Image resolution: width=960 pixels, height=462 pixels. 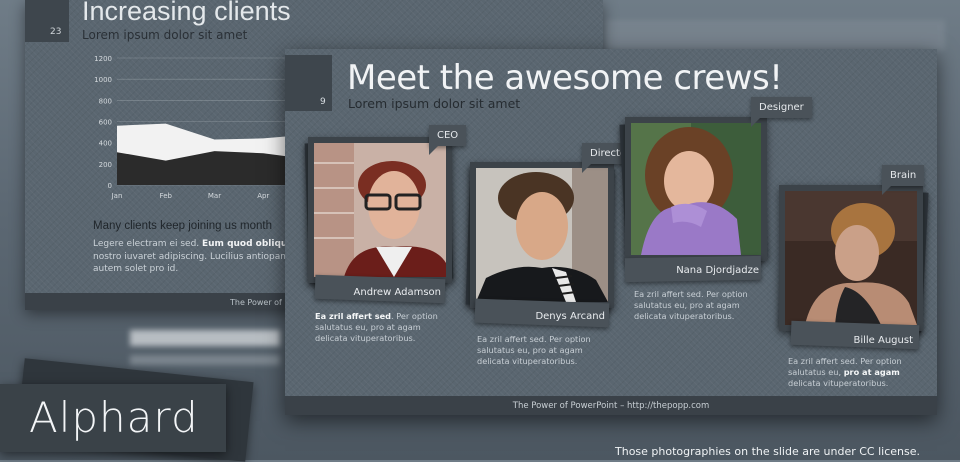 What do you see at coordinates (147, 244) in the screenshot?
I see `body-text: Legere electram ei sed.` at bounding box center [147, 244].